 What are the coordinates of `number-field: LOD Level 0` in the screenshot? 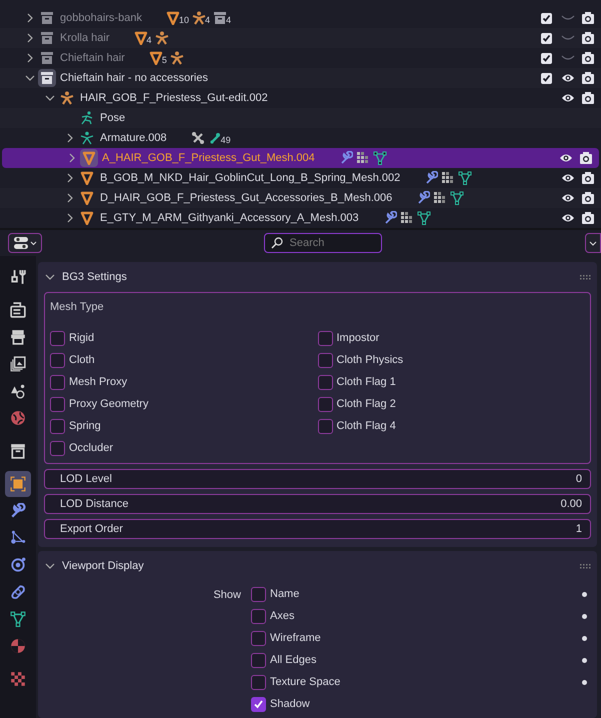 It's located at (317, 479).